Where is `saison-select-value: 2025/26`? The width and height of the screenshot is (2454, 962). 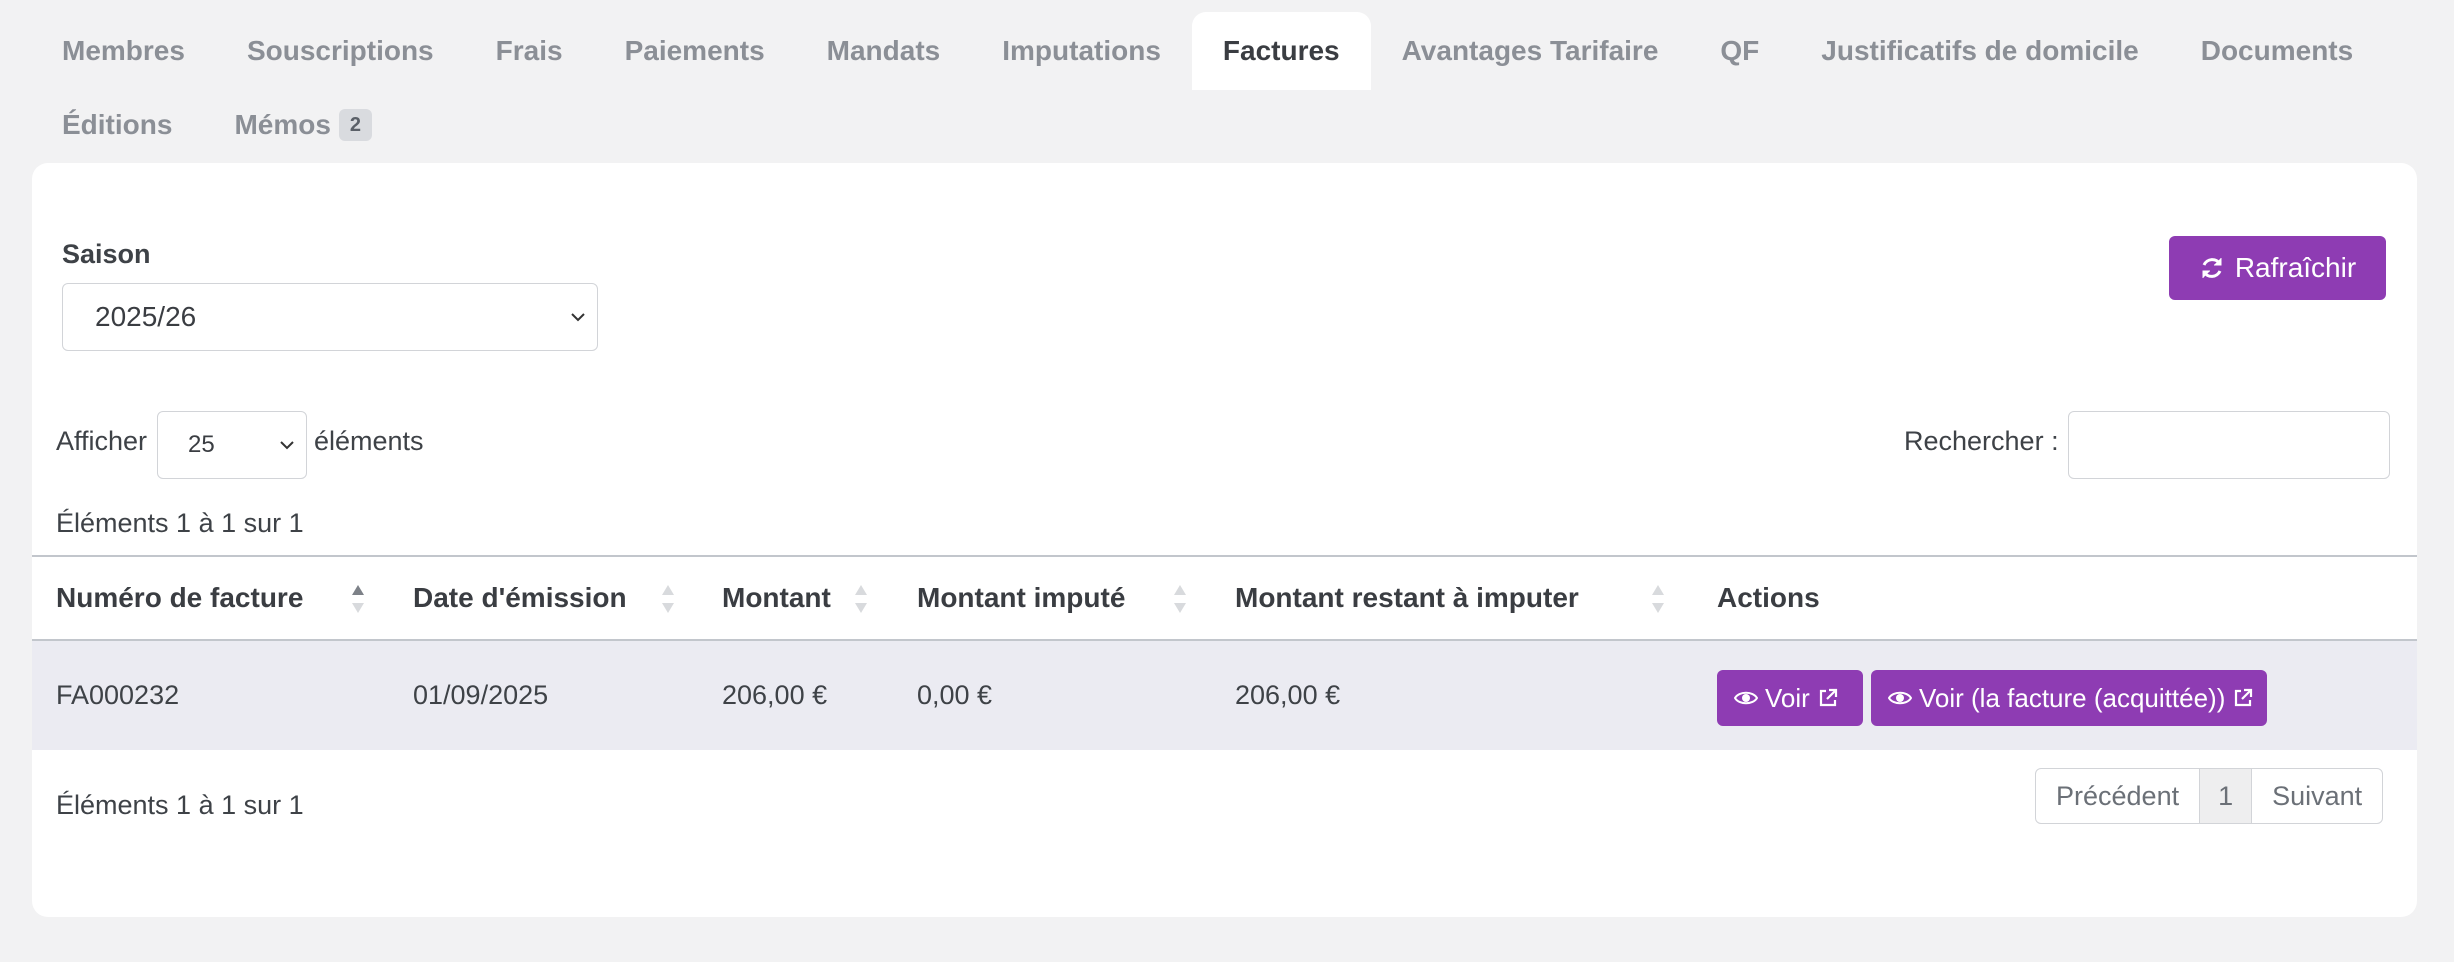
saison-select-value: 2025/26 is located at coordinates (146, 316).